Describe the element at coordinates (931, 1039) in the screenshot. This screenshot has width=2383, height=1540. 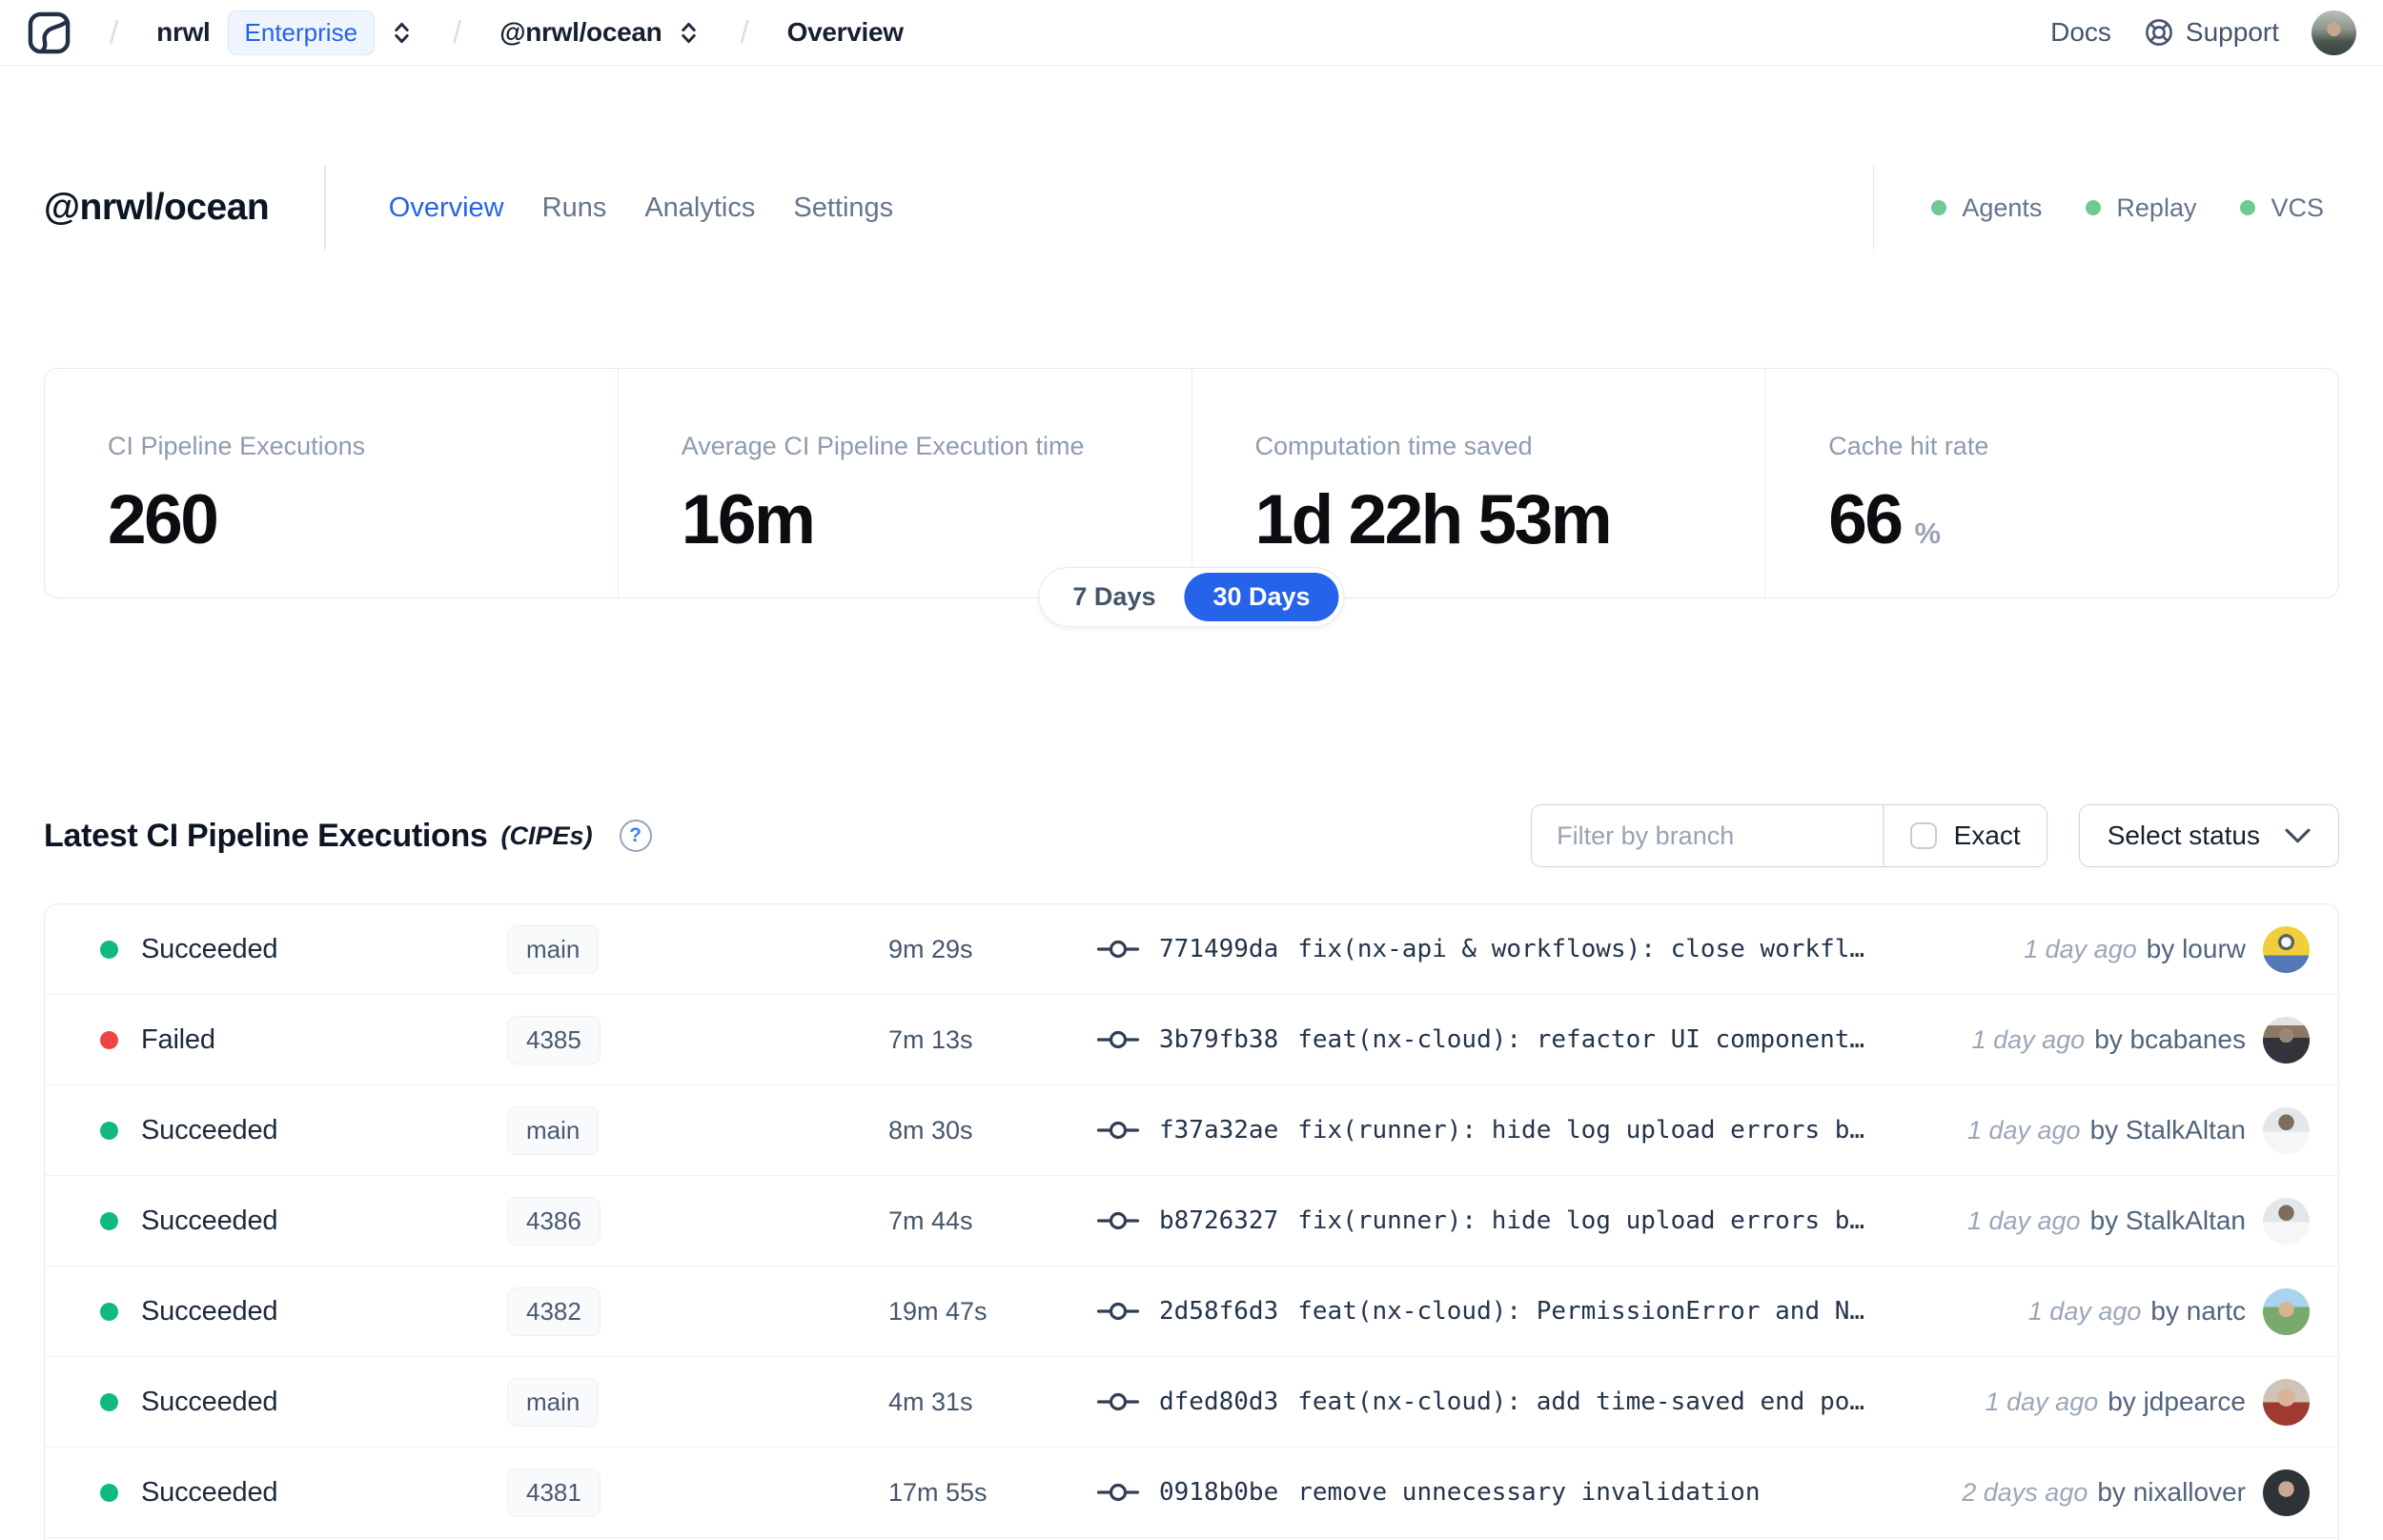
I see `duration: 7m 13s` at that location.